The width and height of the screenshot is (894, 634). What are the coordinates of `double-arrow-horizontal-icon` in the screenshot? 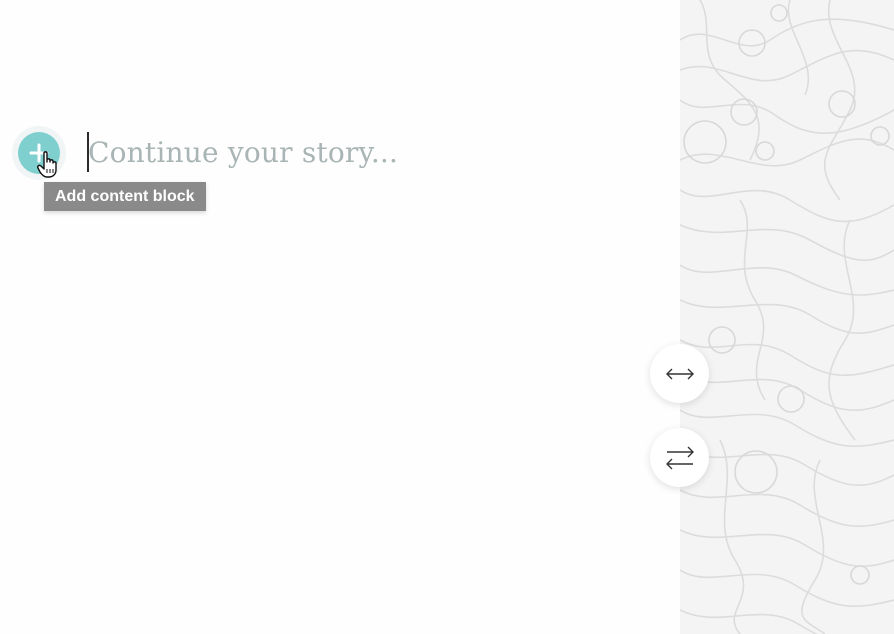 It's located at (679, 373).